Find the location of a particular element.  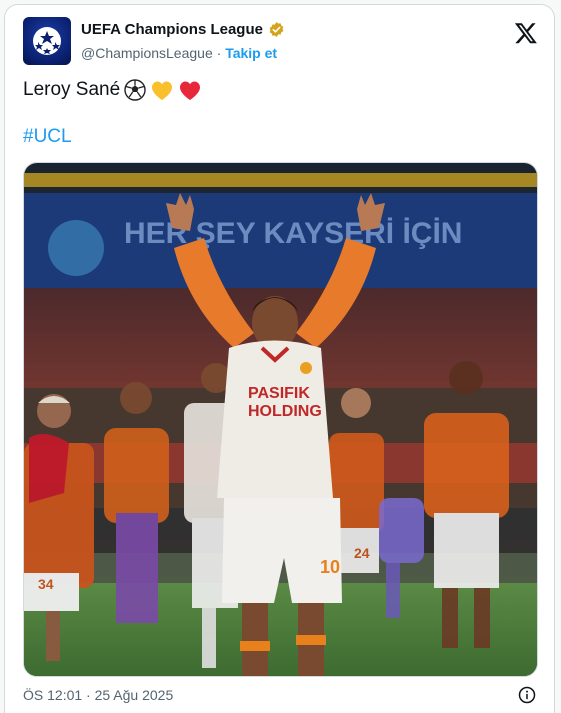

info-icon is located at coordinates (527, 695).